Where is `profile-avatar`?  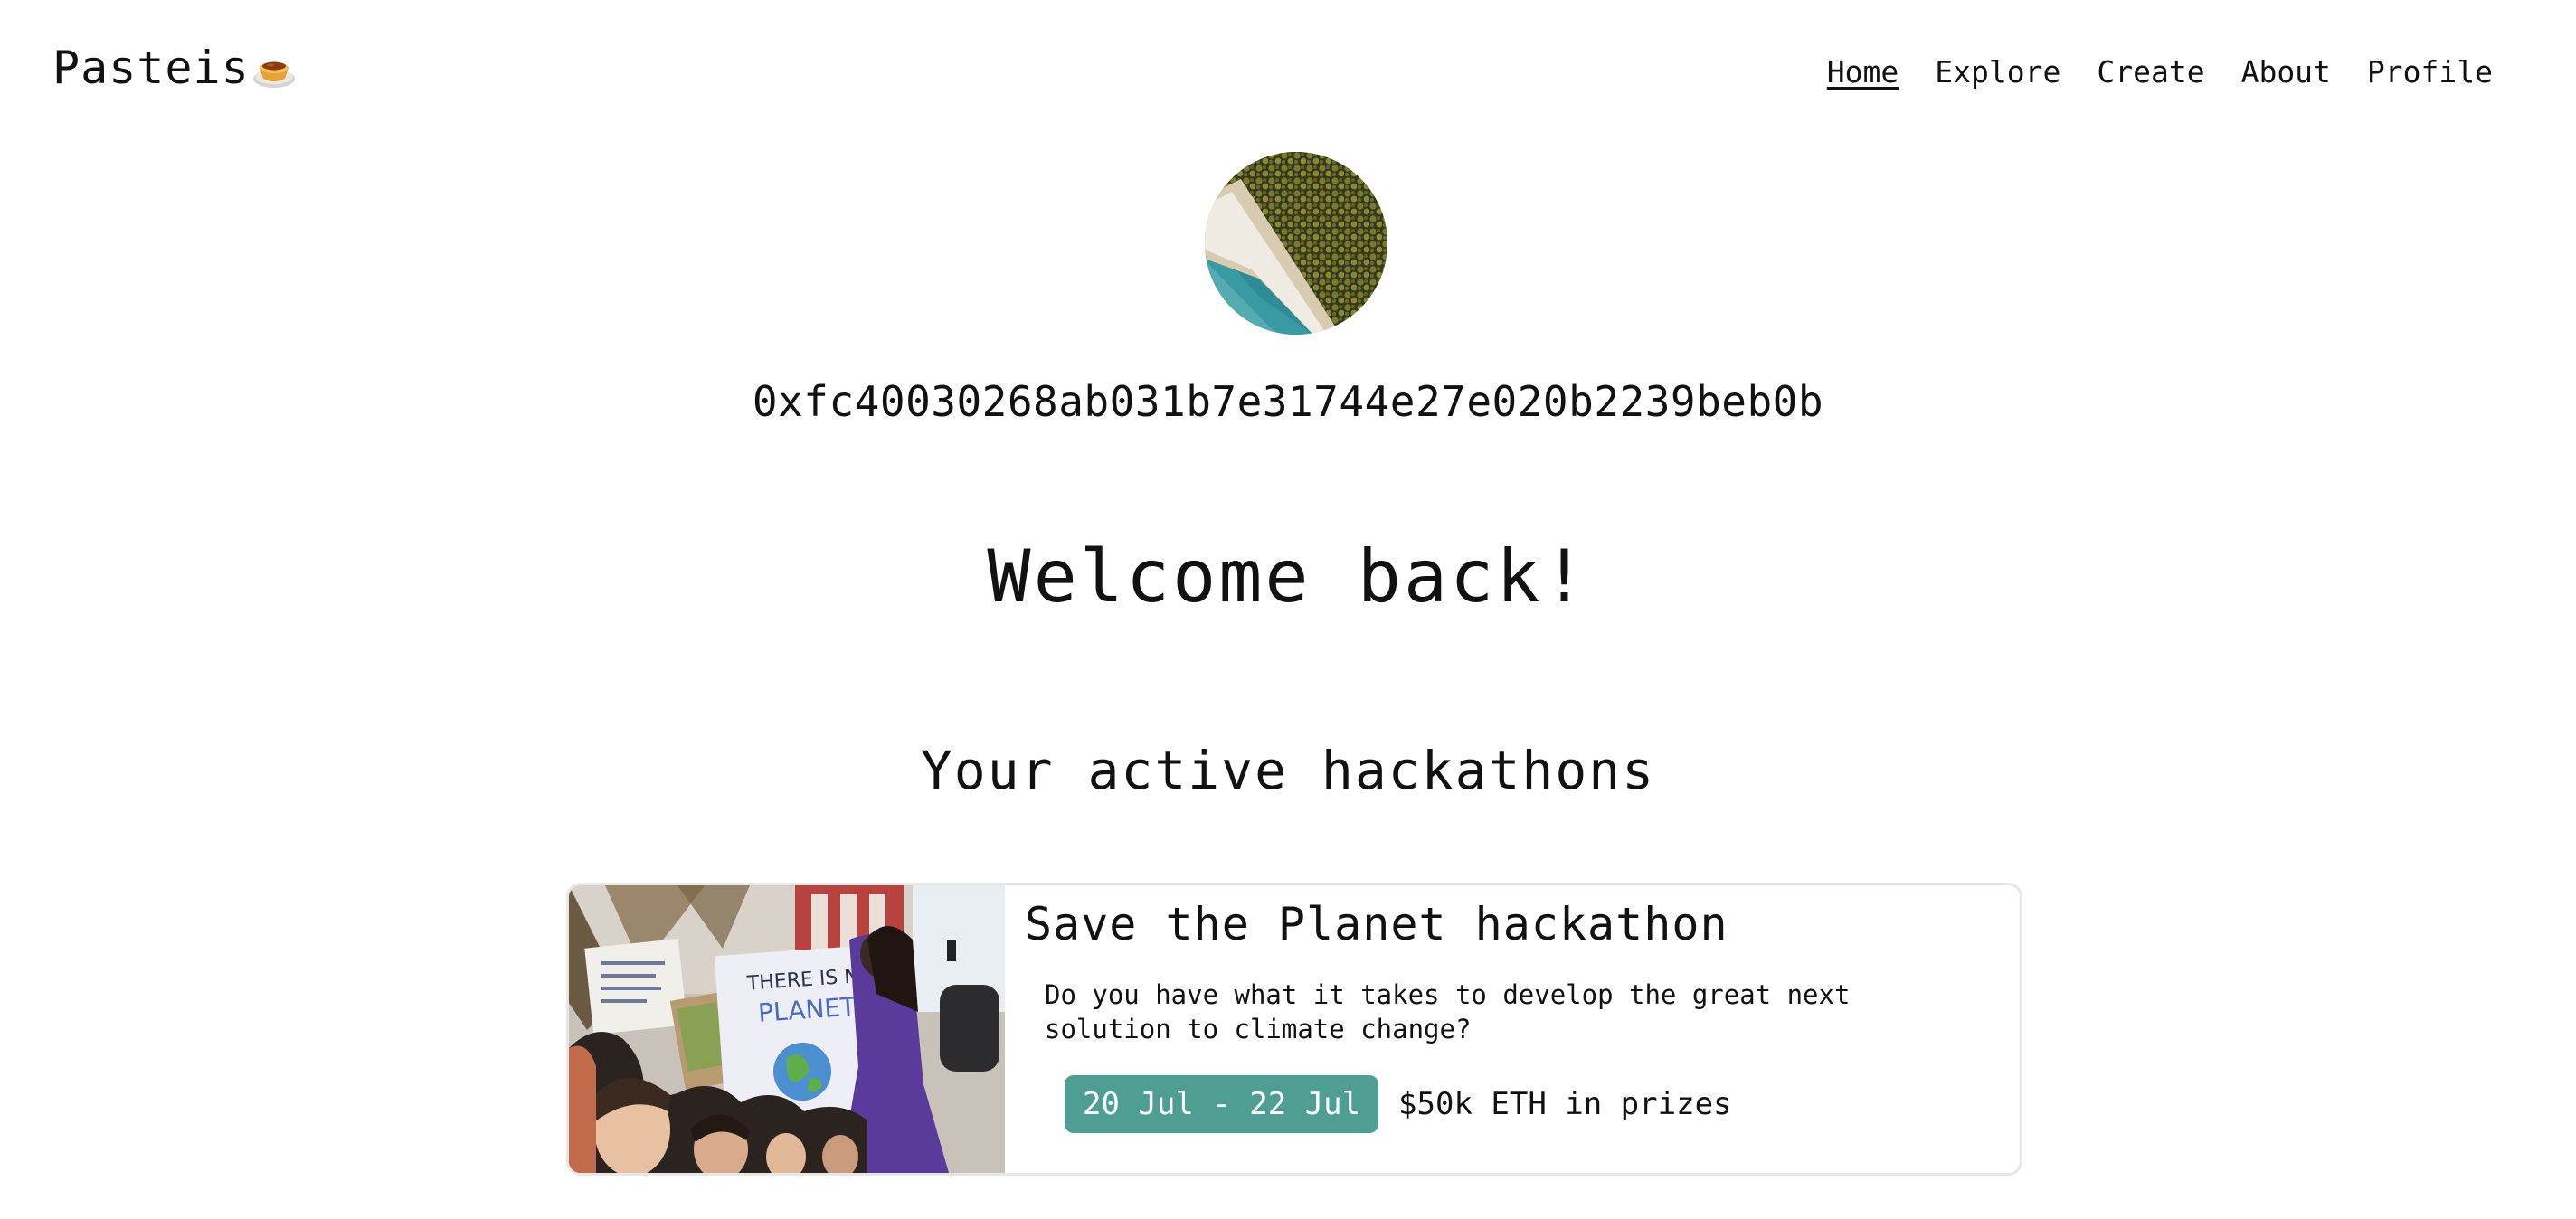 profile-avatar is located at coordinates (1296, 243).